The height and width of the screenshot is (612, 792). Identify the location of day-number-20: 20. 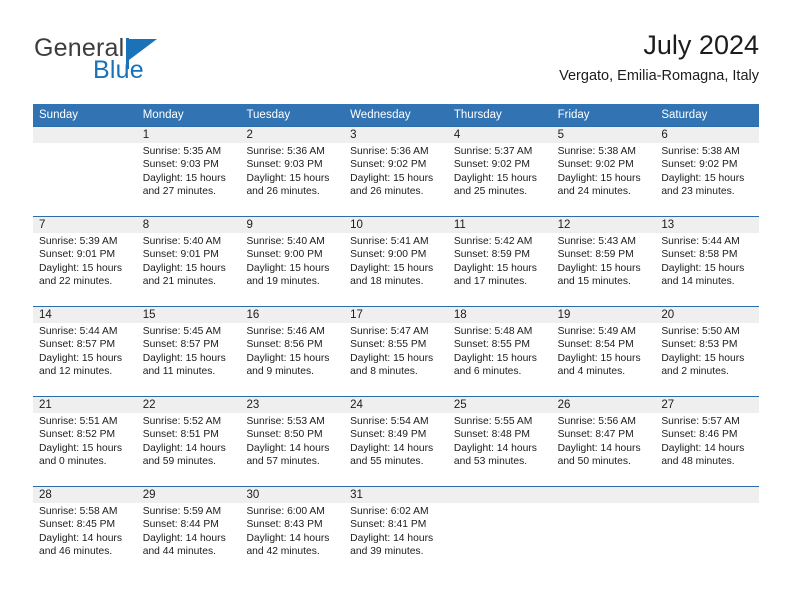
(707, 315).